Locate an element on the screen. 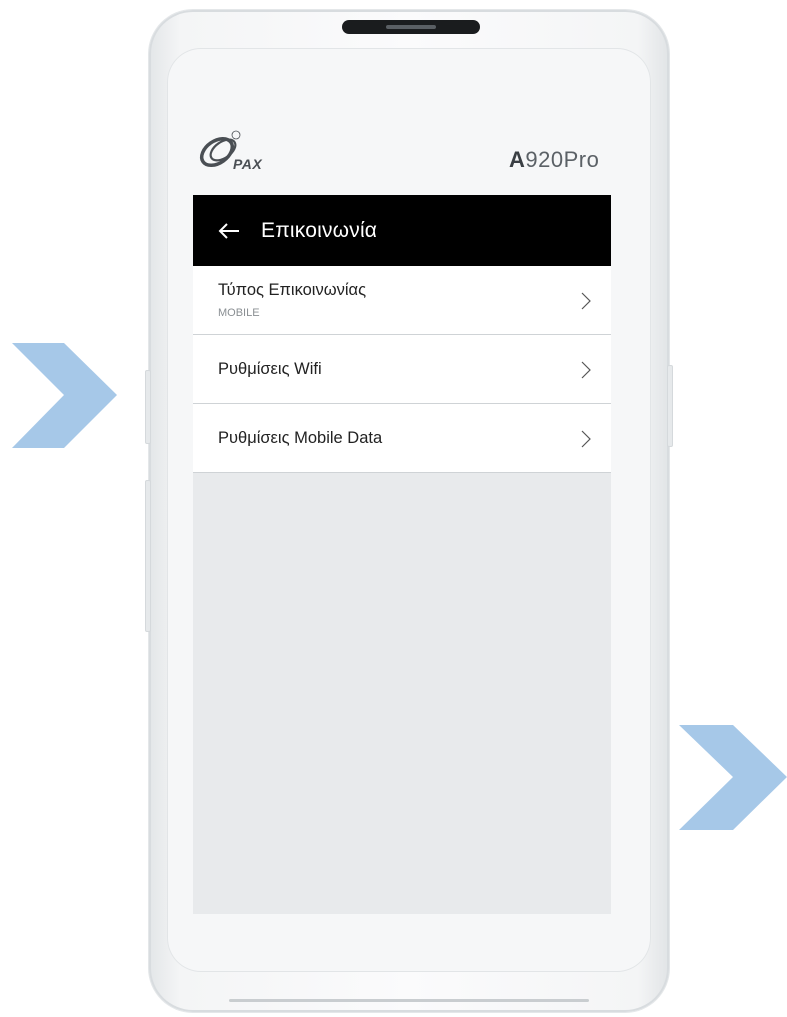  menu-item-label: Ρυθμίσεις Mobile Data is located at coordinates (300, 438).